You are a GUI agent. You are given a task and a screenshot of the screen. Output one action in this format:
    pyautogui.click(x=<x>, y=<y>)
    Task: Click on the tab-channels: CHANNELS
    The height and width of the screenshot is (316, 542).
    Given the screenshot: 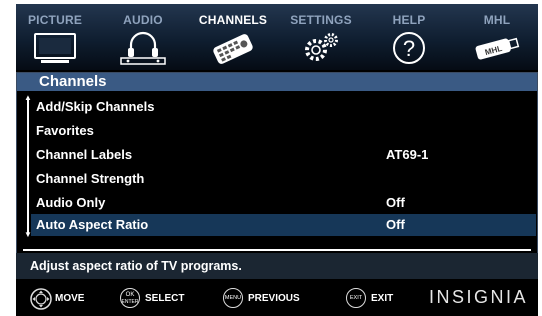 What is the action you would take?
    pyautogui.click(x=233, y=37)
    